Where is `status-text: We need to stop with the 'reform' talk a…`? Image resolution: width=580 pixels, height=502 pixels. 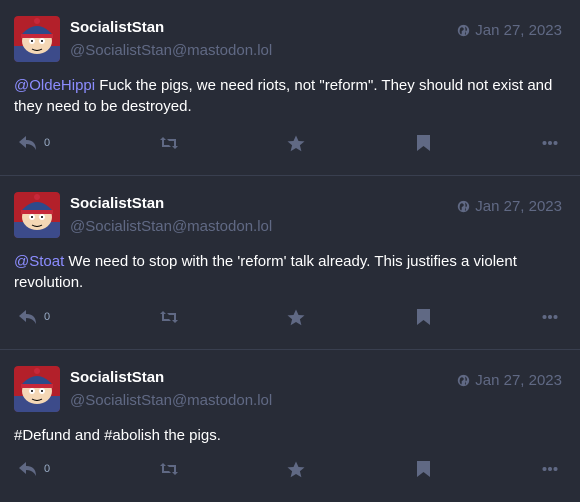 status-text: We need to stop with the 'reform' talk a… is located at coordinates (265, 272).